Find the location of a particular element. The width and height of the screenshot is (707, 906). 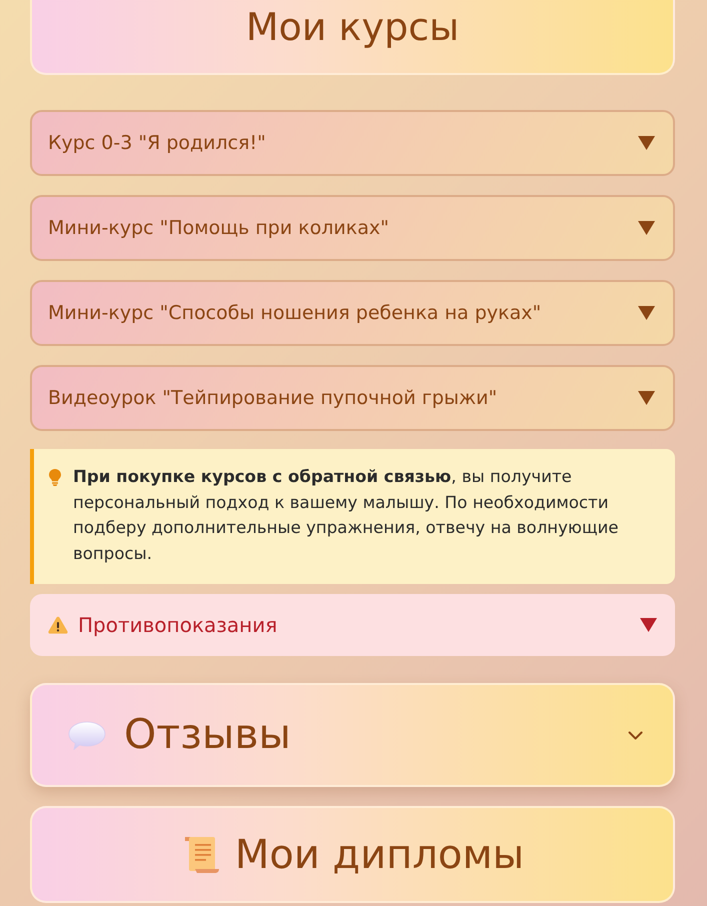

page-title: Мои курсы is located at coordinates (353, 27).